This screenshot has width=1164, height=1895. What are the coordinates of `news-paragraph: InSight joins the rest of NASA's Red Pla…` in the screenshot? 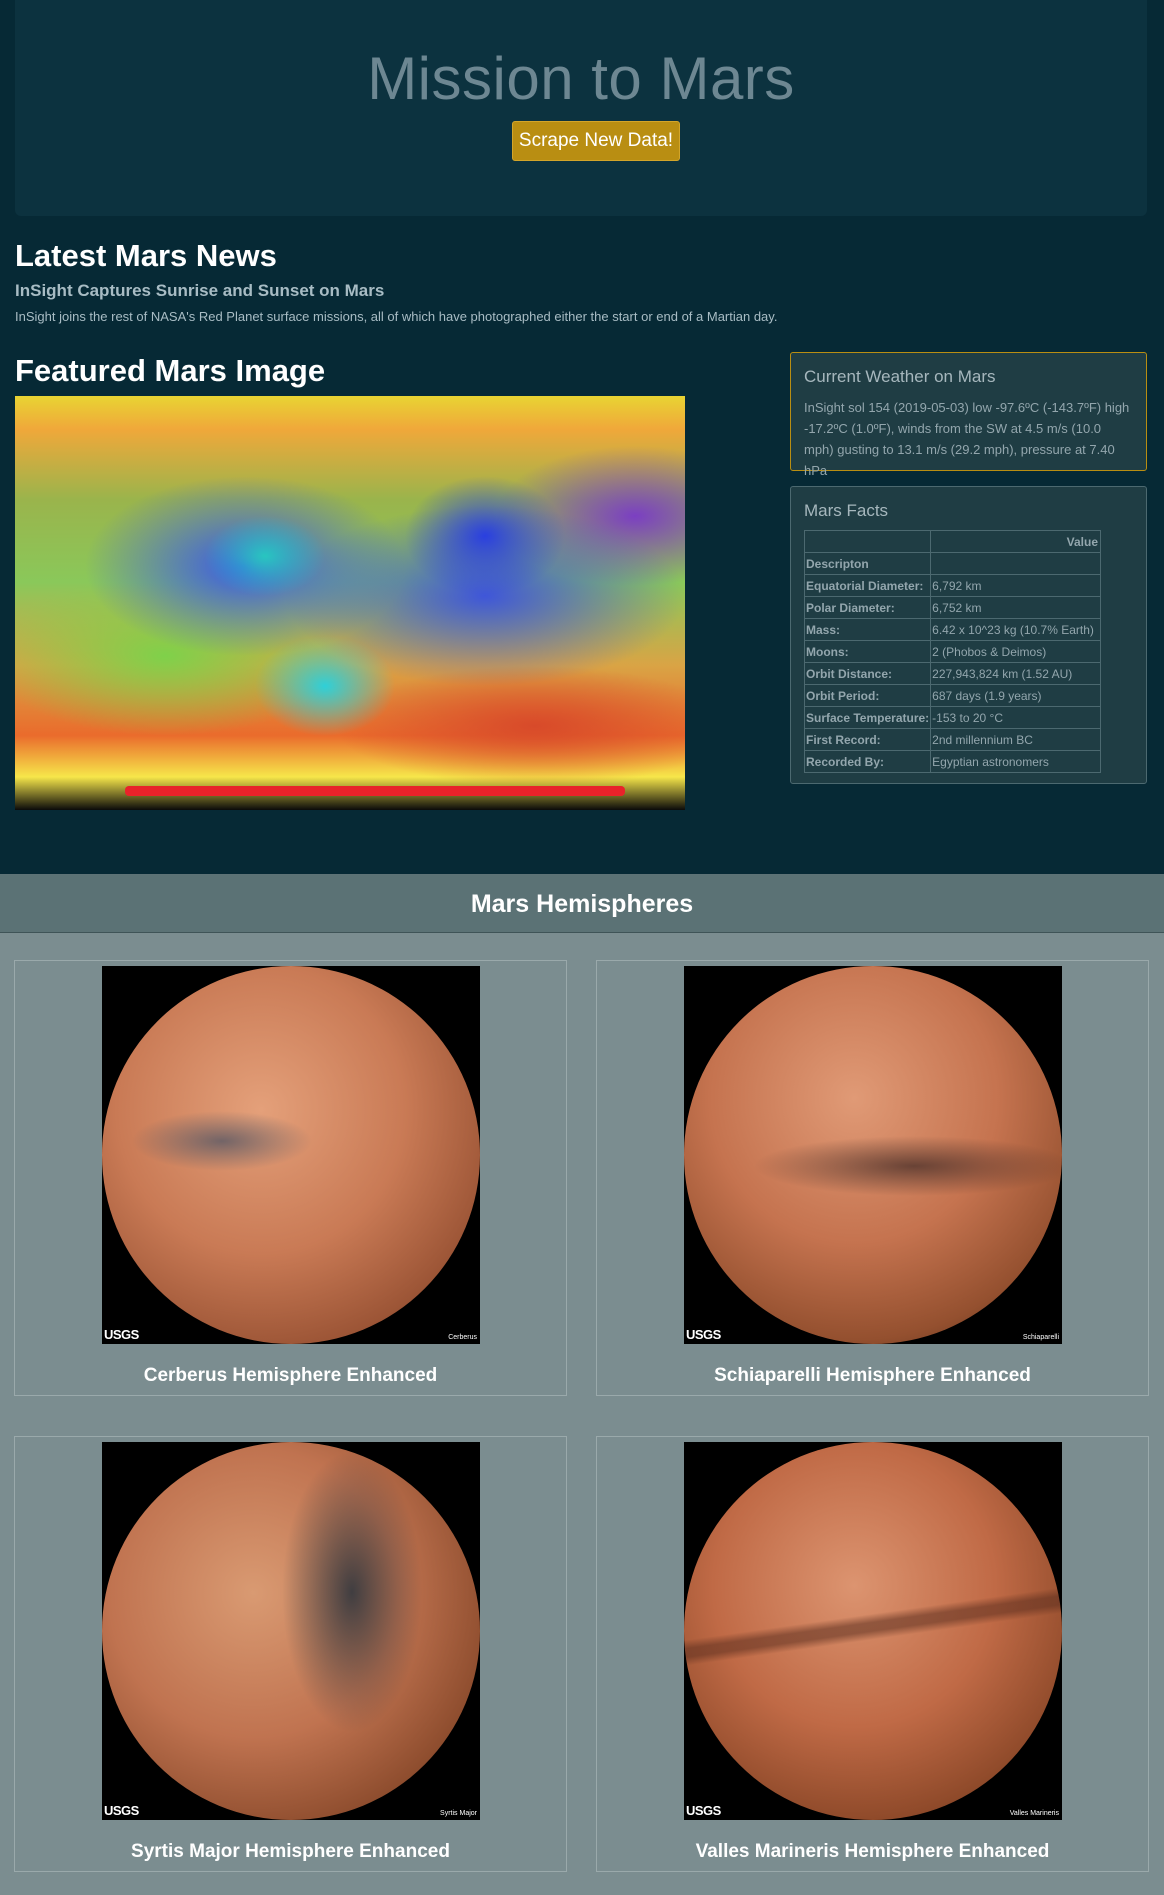 It's located at (396, 316).